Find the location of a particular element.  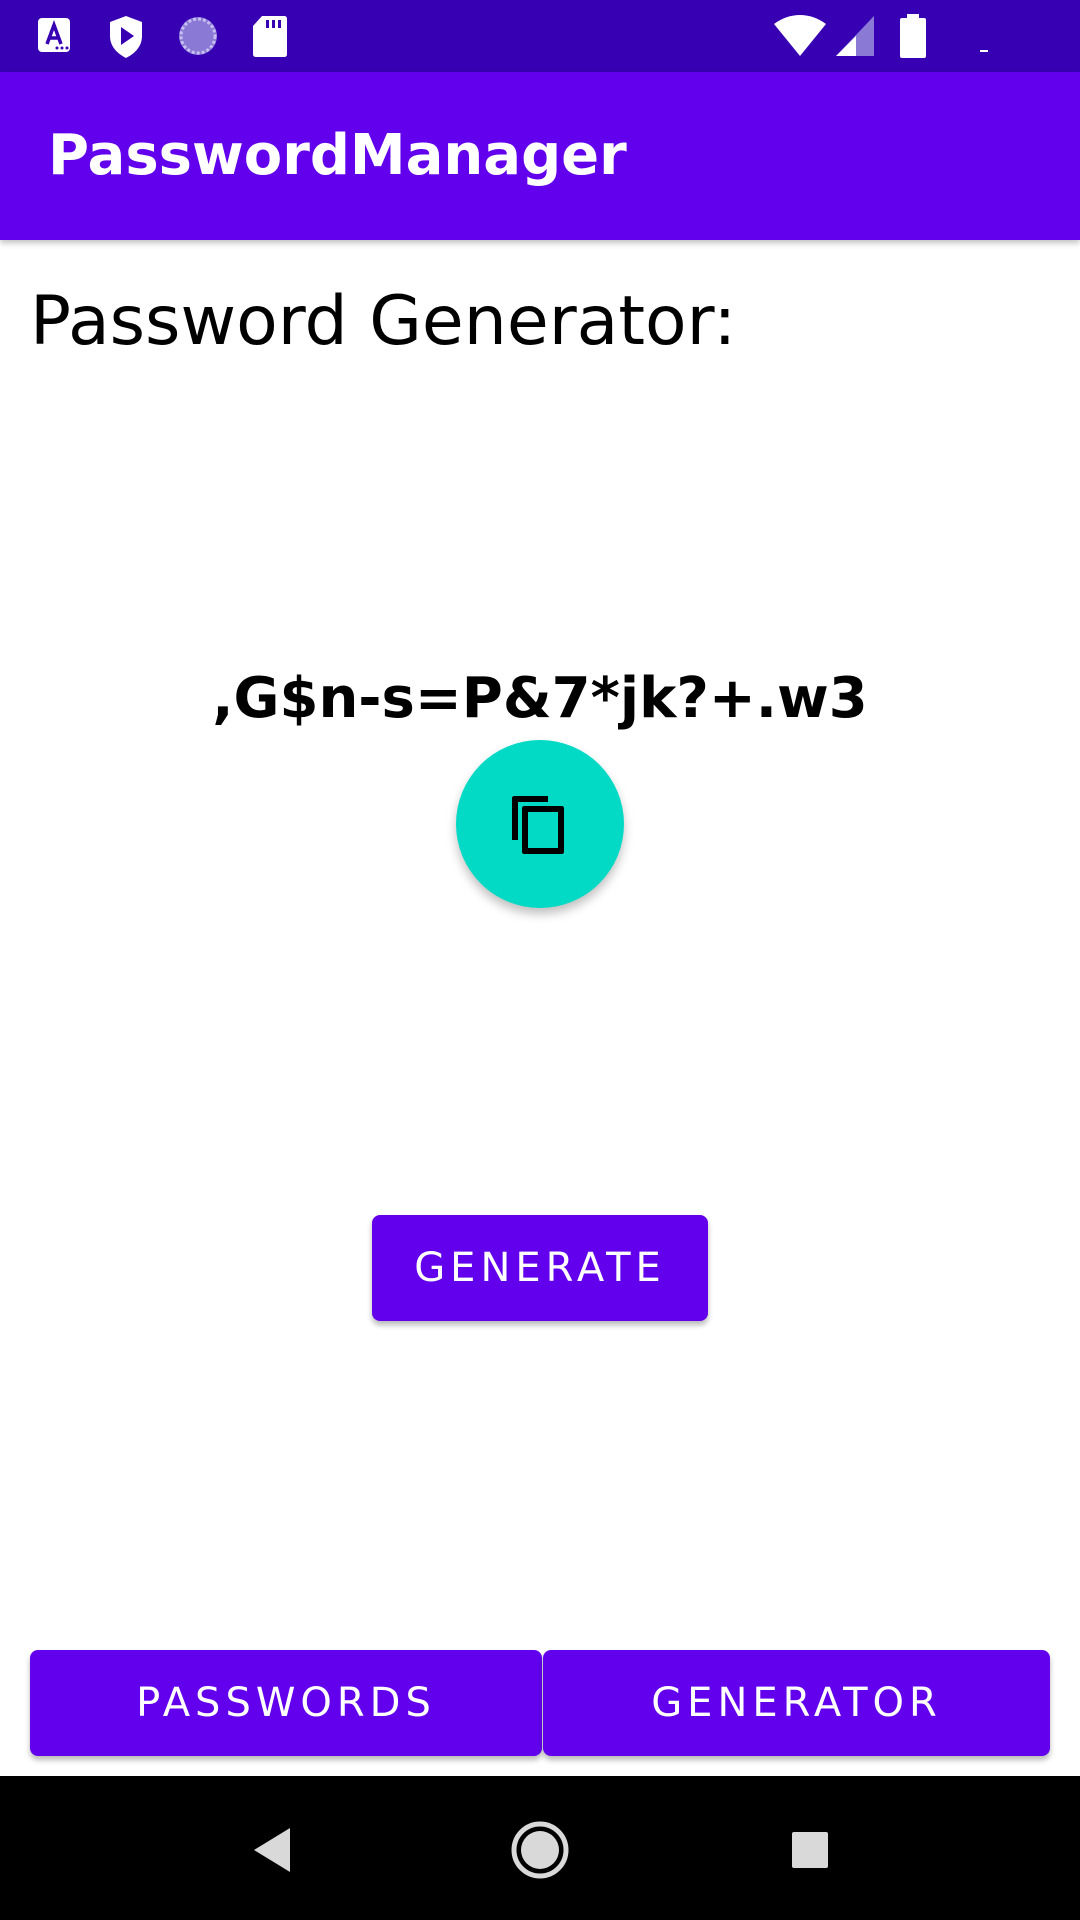

generated-password: ,G$n-s=P&7*jk?+.w3 is located at coordinates (540, 698).